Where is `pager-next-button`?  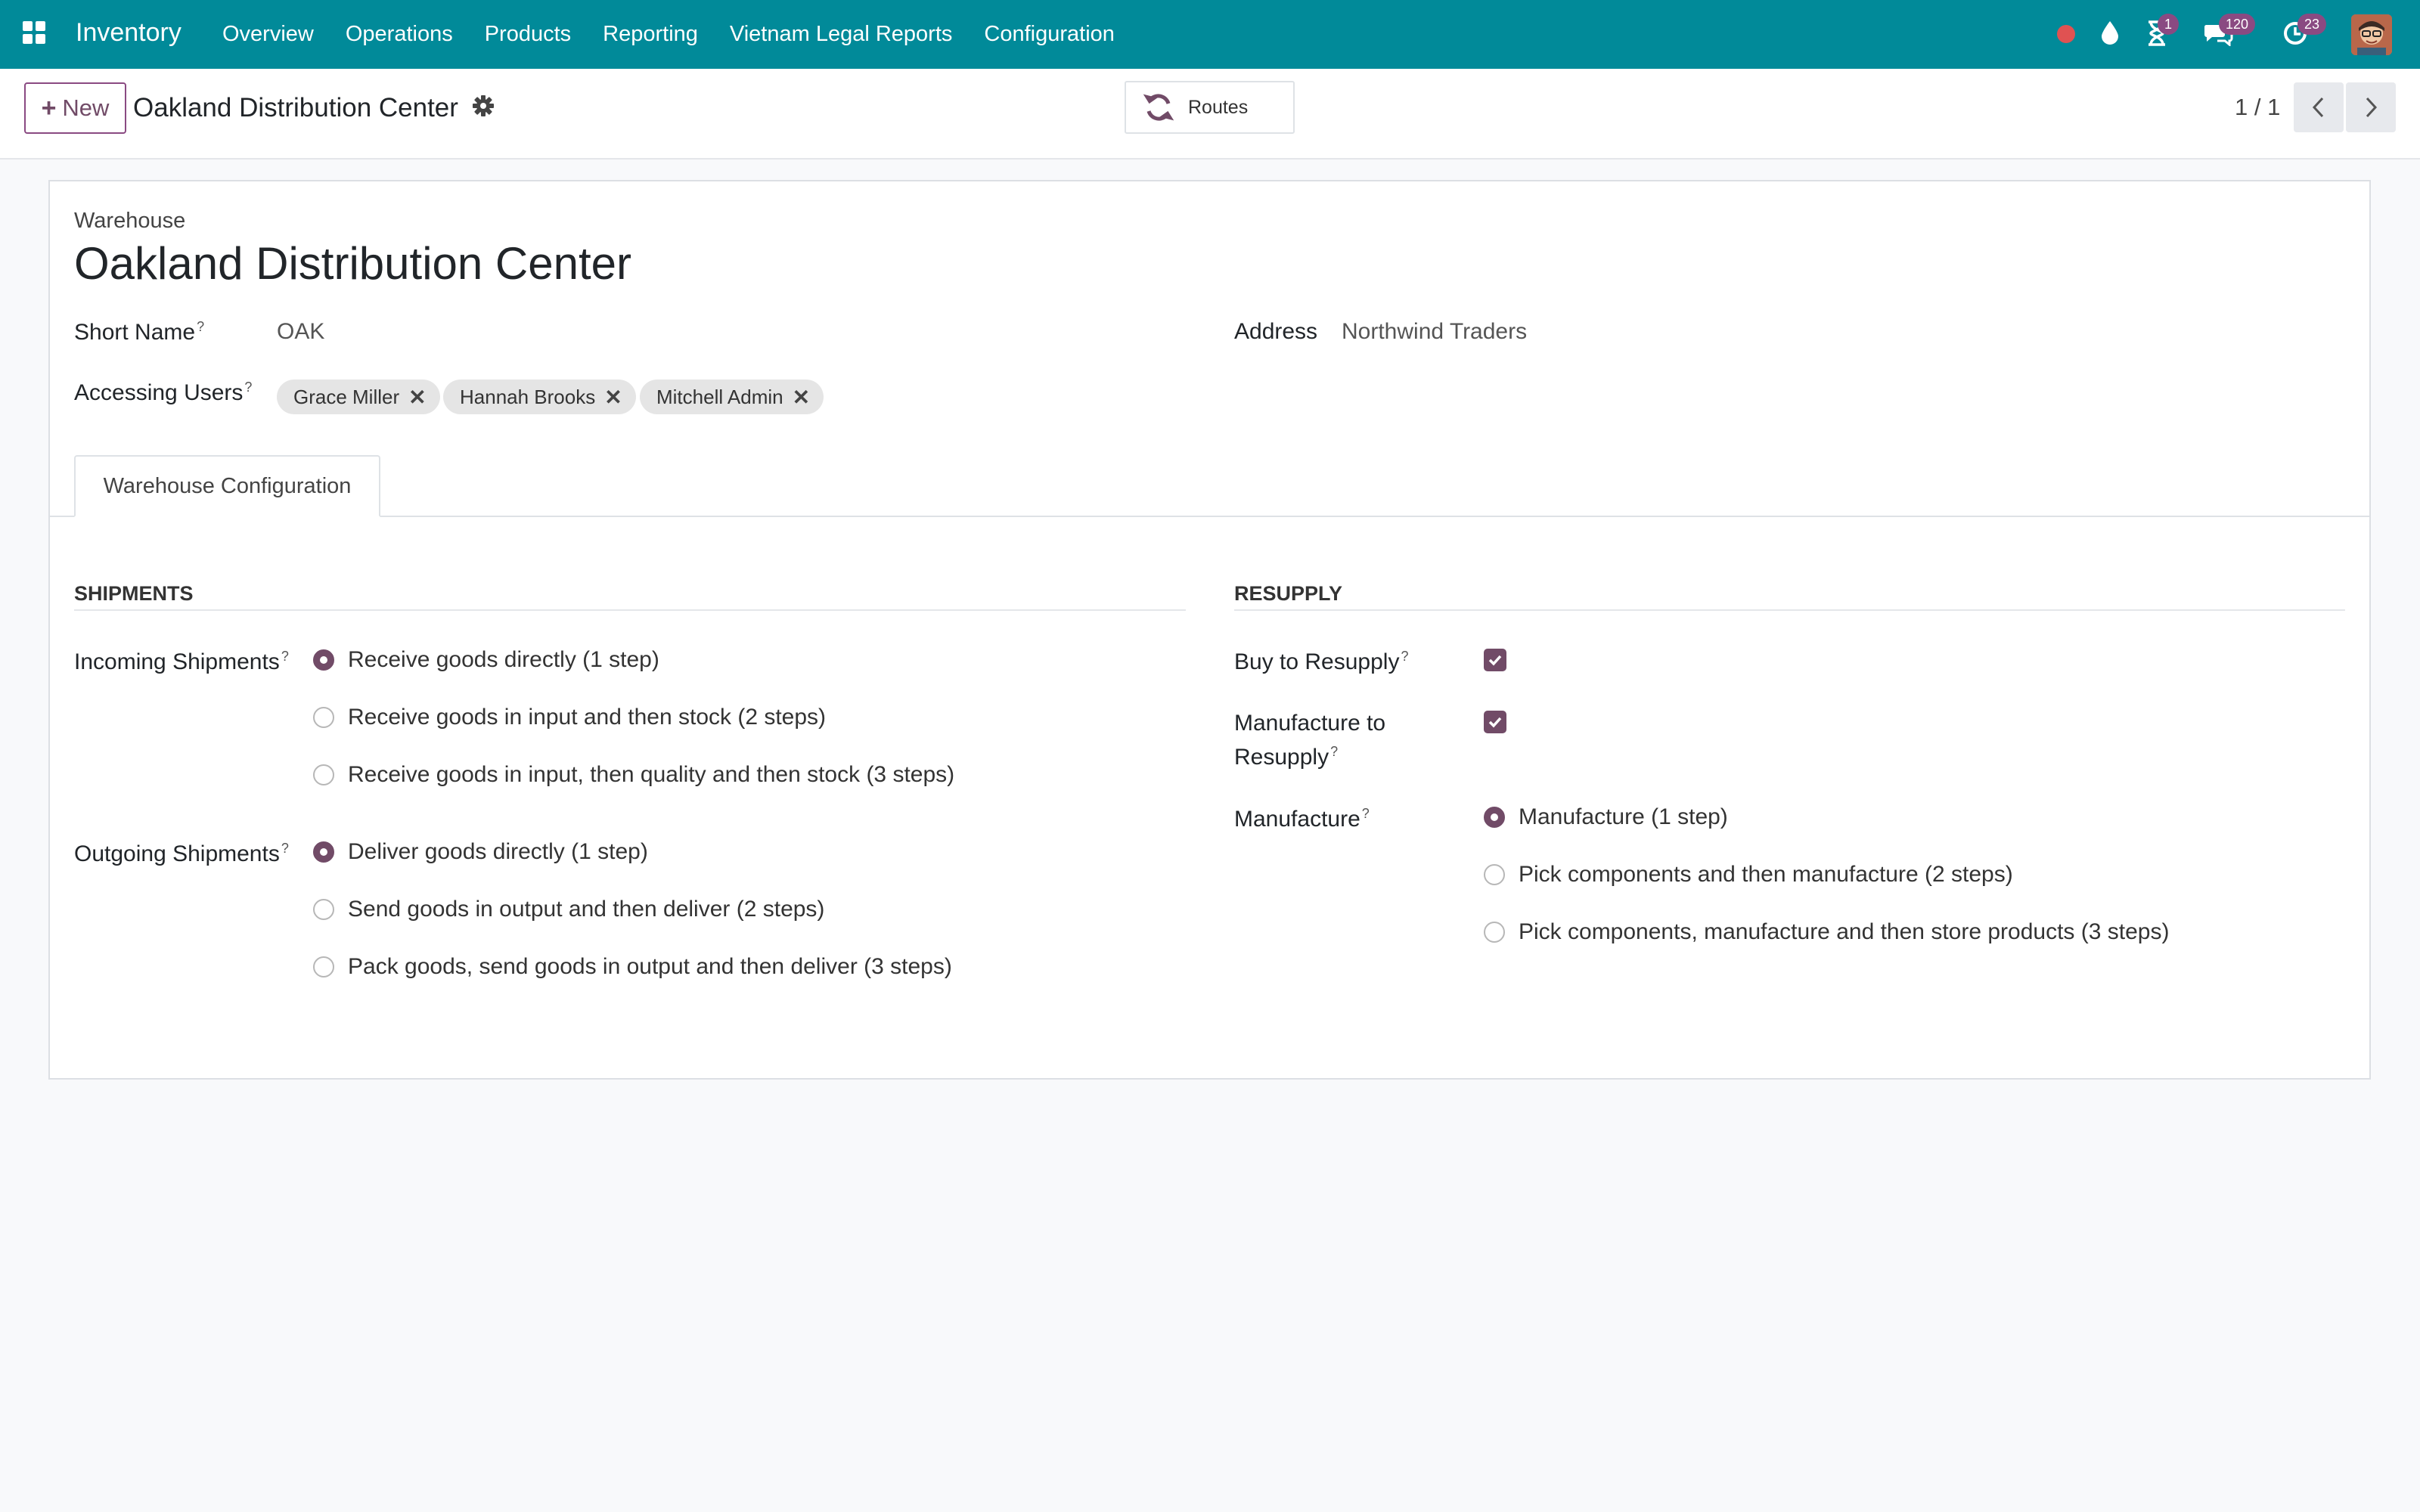 pager-next-button is located at coordinates (2371, 107).